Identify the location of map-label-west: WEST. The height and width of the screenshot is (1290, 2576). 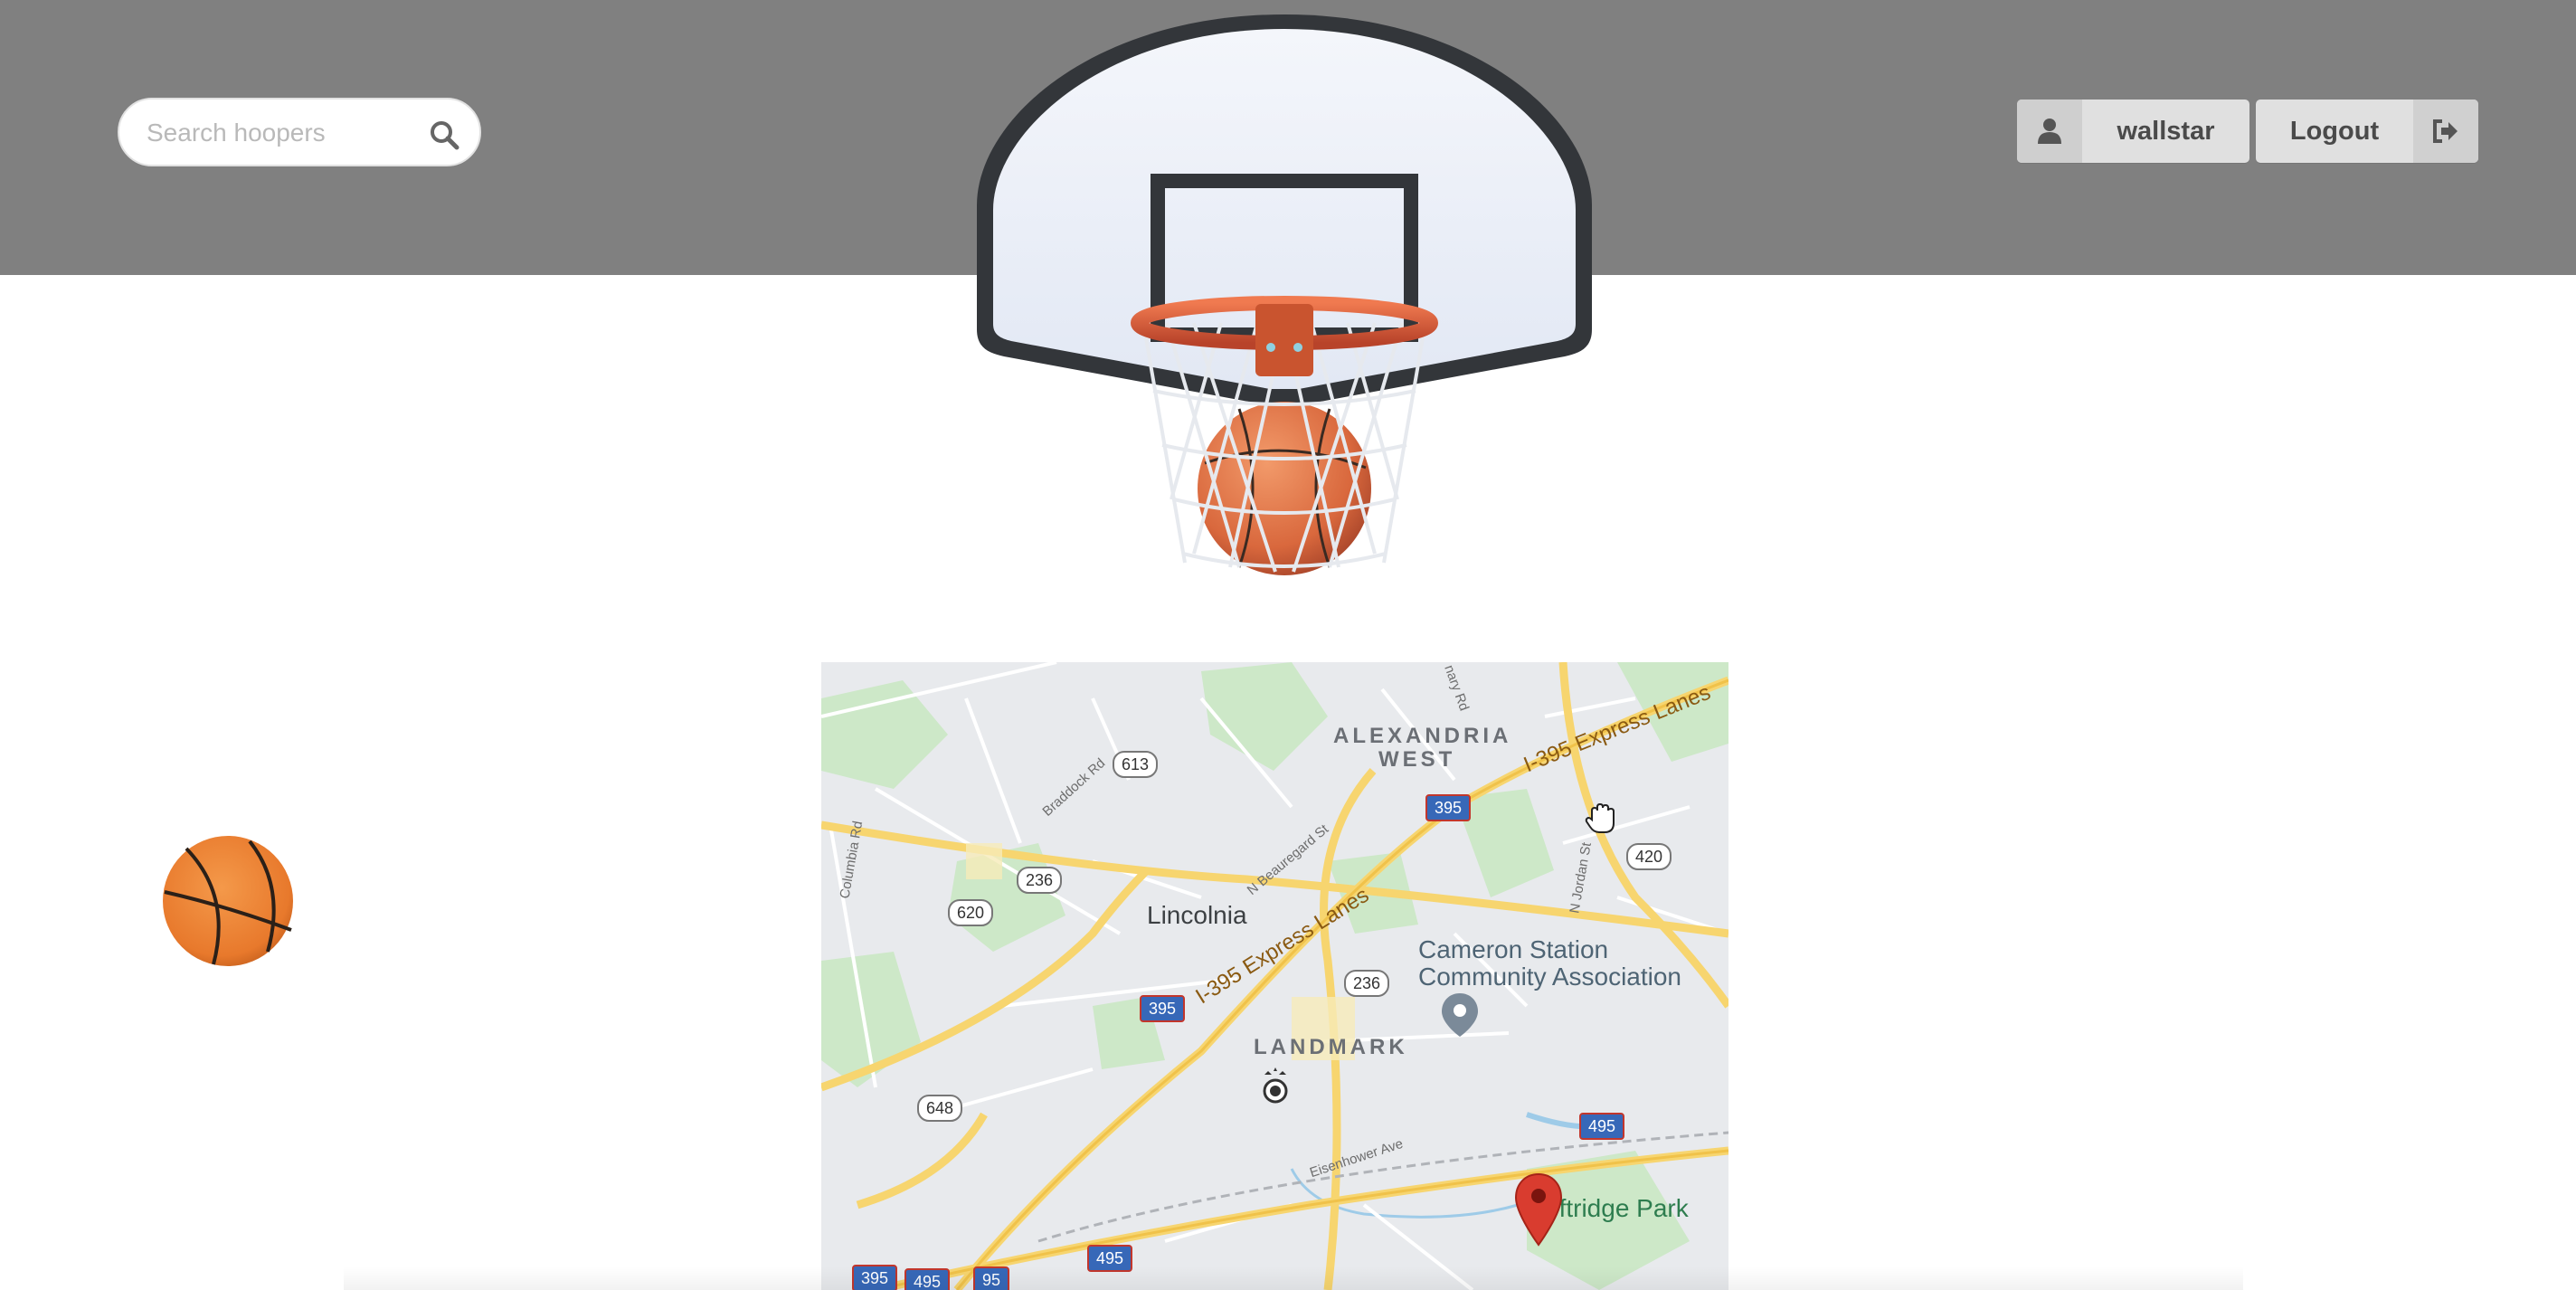
(1417, 759).